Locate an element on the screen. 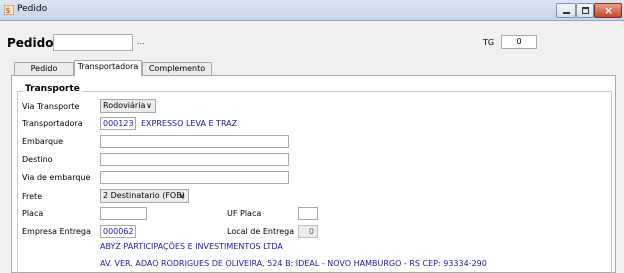 The image size is (624, 273). via-embarque-label: Via de embarque is located at coordinates (56, 177).